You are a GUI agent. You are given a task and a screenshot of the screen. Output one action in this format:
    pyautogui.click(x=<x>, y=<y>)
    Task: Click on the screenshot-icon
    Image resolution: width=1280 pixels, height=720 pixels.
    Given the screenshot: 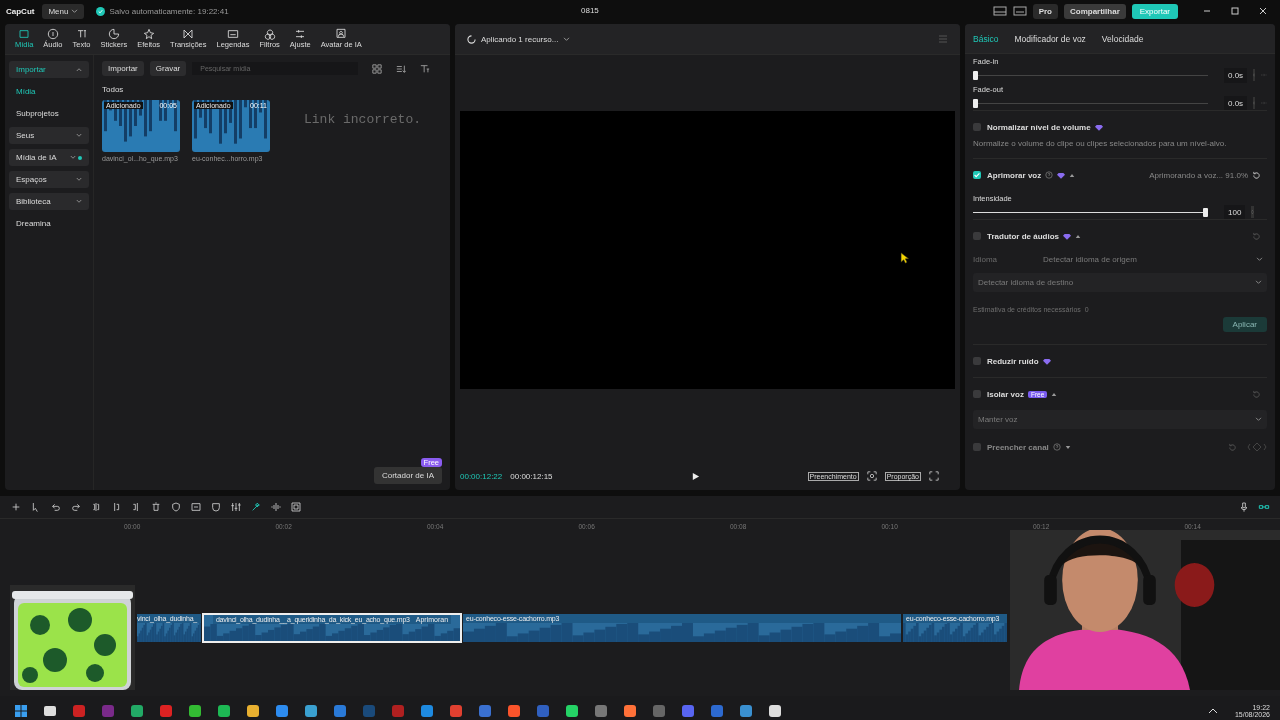 What is the action you would take?
    pyautogui.click(x=871, y=476)
    